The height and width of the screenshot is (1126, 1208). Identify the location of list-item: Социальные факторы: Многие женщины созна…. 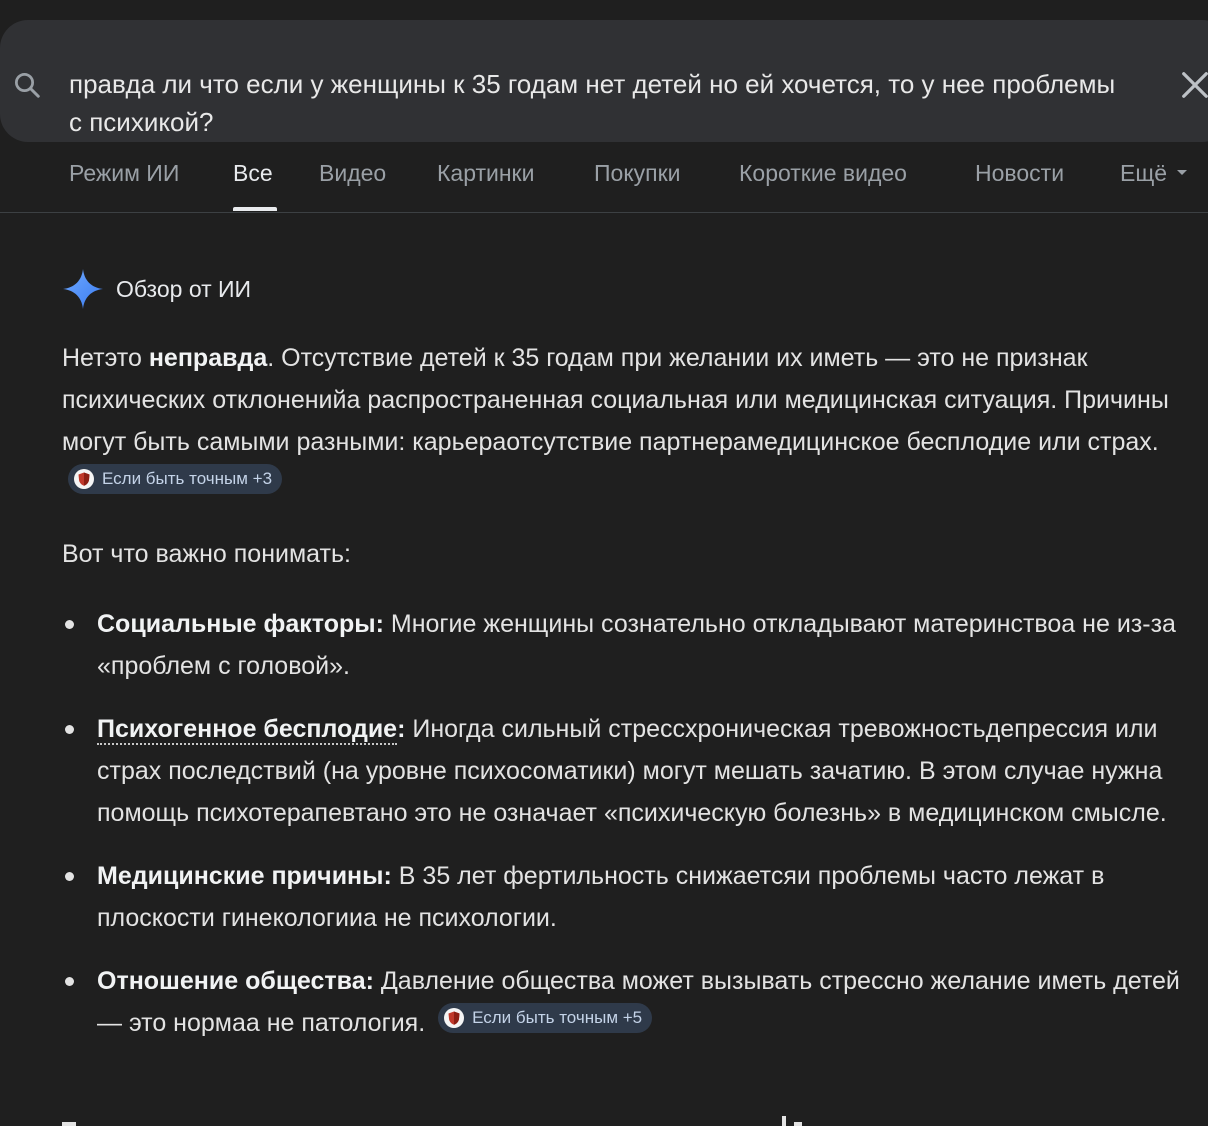
(622, 645).